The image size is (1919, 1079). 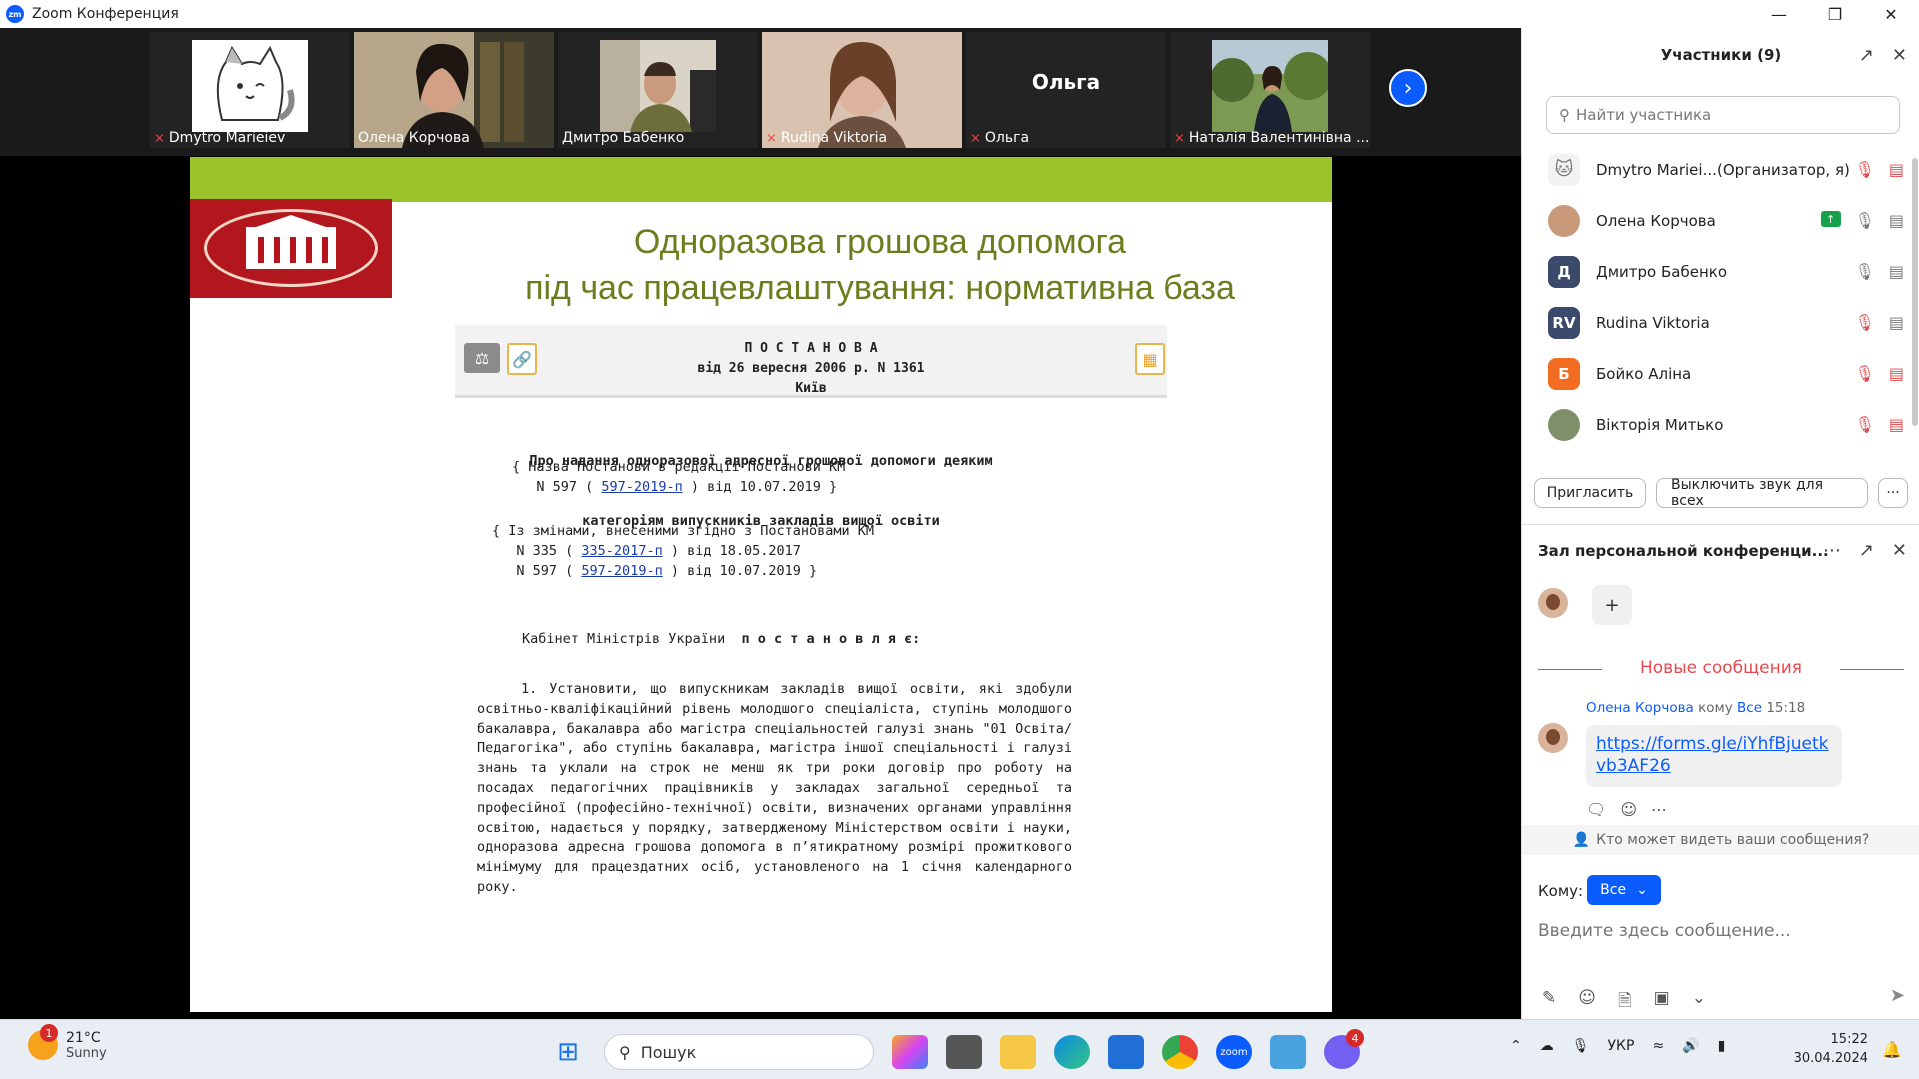 What do you see at coordinates (1714, 756) in the screenshot?
I see `message-link: https://forms.gle/iYhfBjuetkvb3AF26` at bounding box center [1714, 756].